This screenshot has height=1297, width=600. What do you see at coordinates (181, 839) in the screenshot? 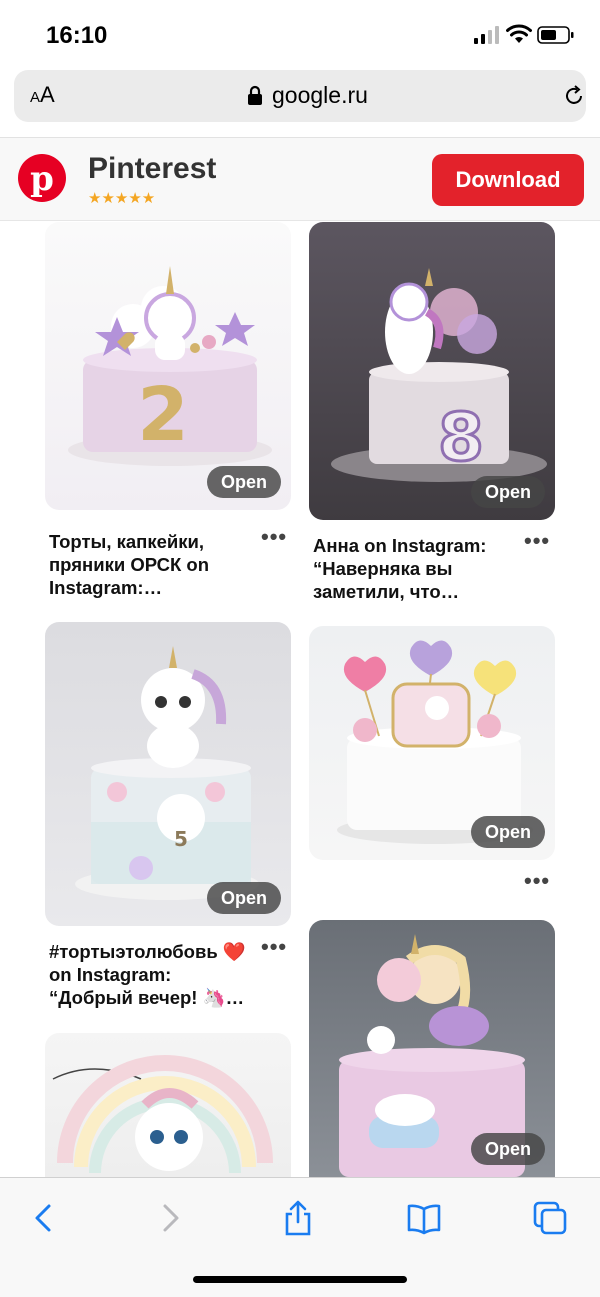
I see `cake-number: 5` at bounding box center [181, 839].